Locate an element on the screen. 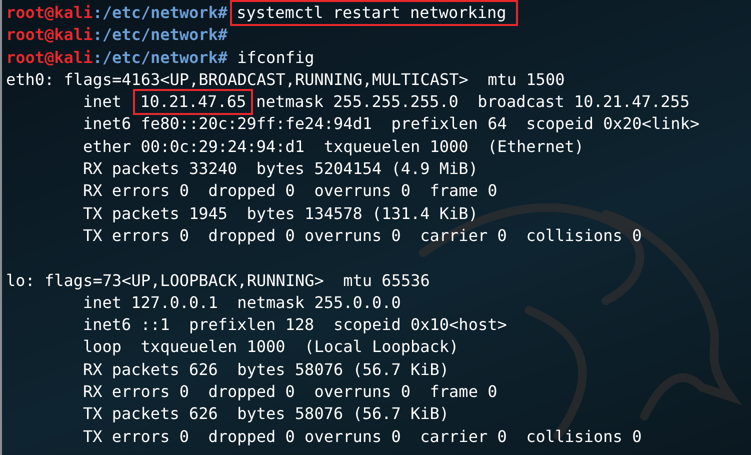 Image resolution: width=751 pixels, height=455 pixels. output-text: RX packets 33240 bytes 5204154 (4.9 MiB) is located at coordinates (280, 169).